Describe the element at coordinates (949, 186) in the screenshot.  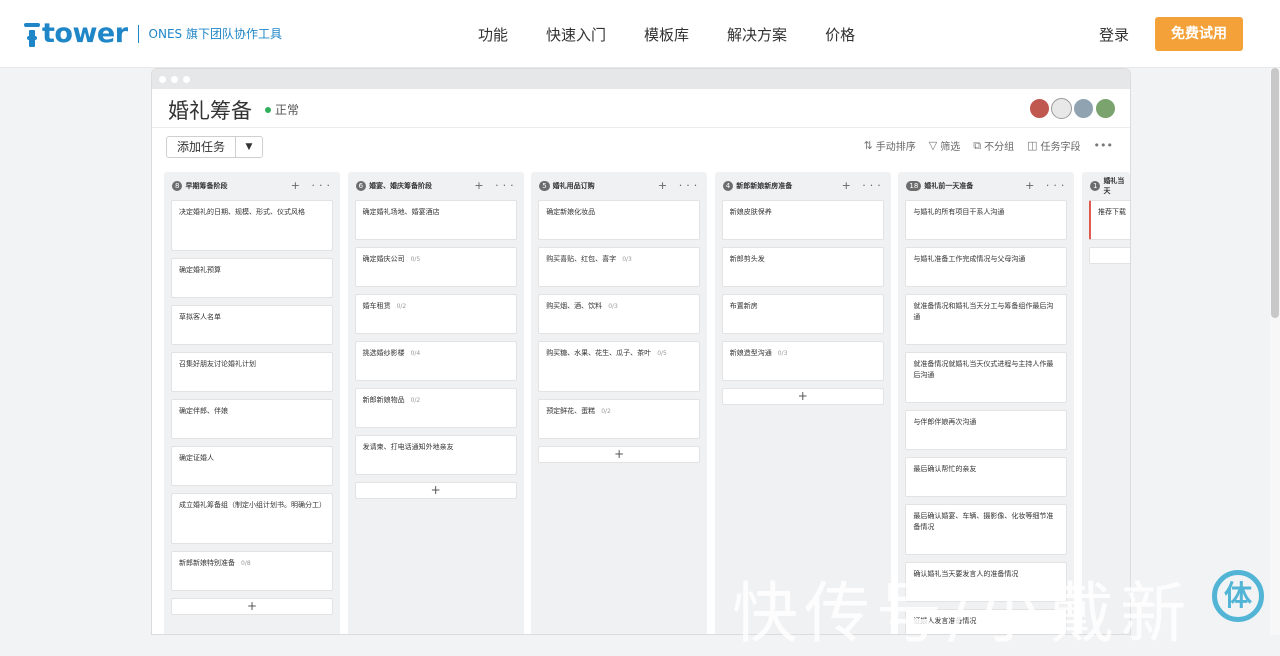
I see `column-title: 婚礼前一天准备` at that location.